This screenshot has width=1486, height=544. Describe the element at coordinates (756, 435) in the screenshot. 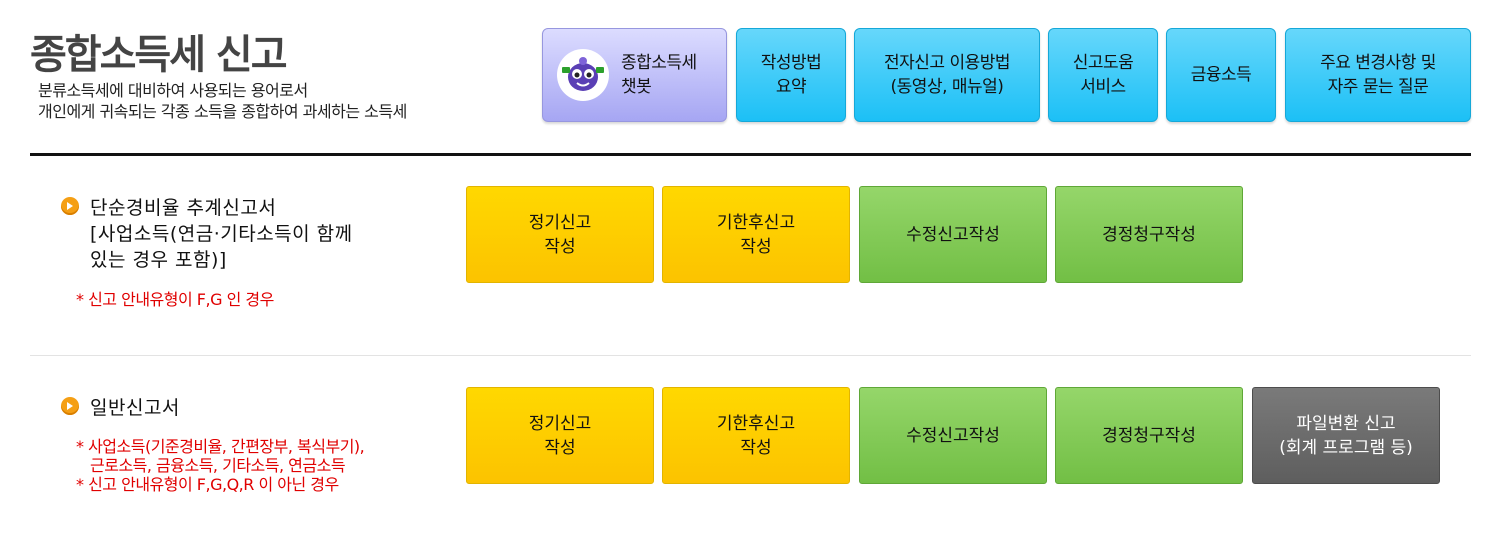

I see `general-late-filing-button: 기한후신고 작성` at that location.